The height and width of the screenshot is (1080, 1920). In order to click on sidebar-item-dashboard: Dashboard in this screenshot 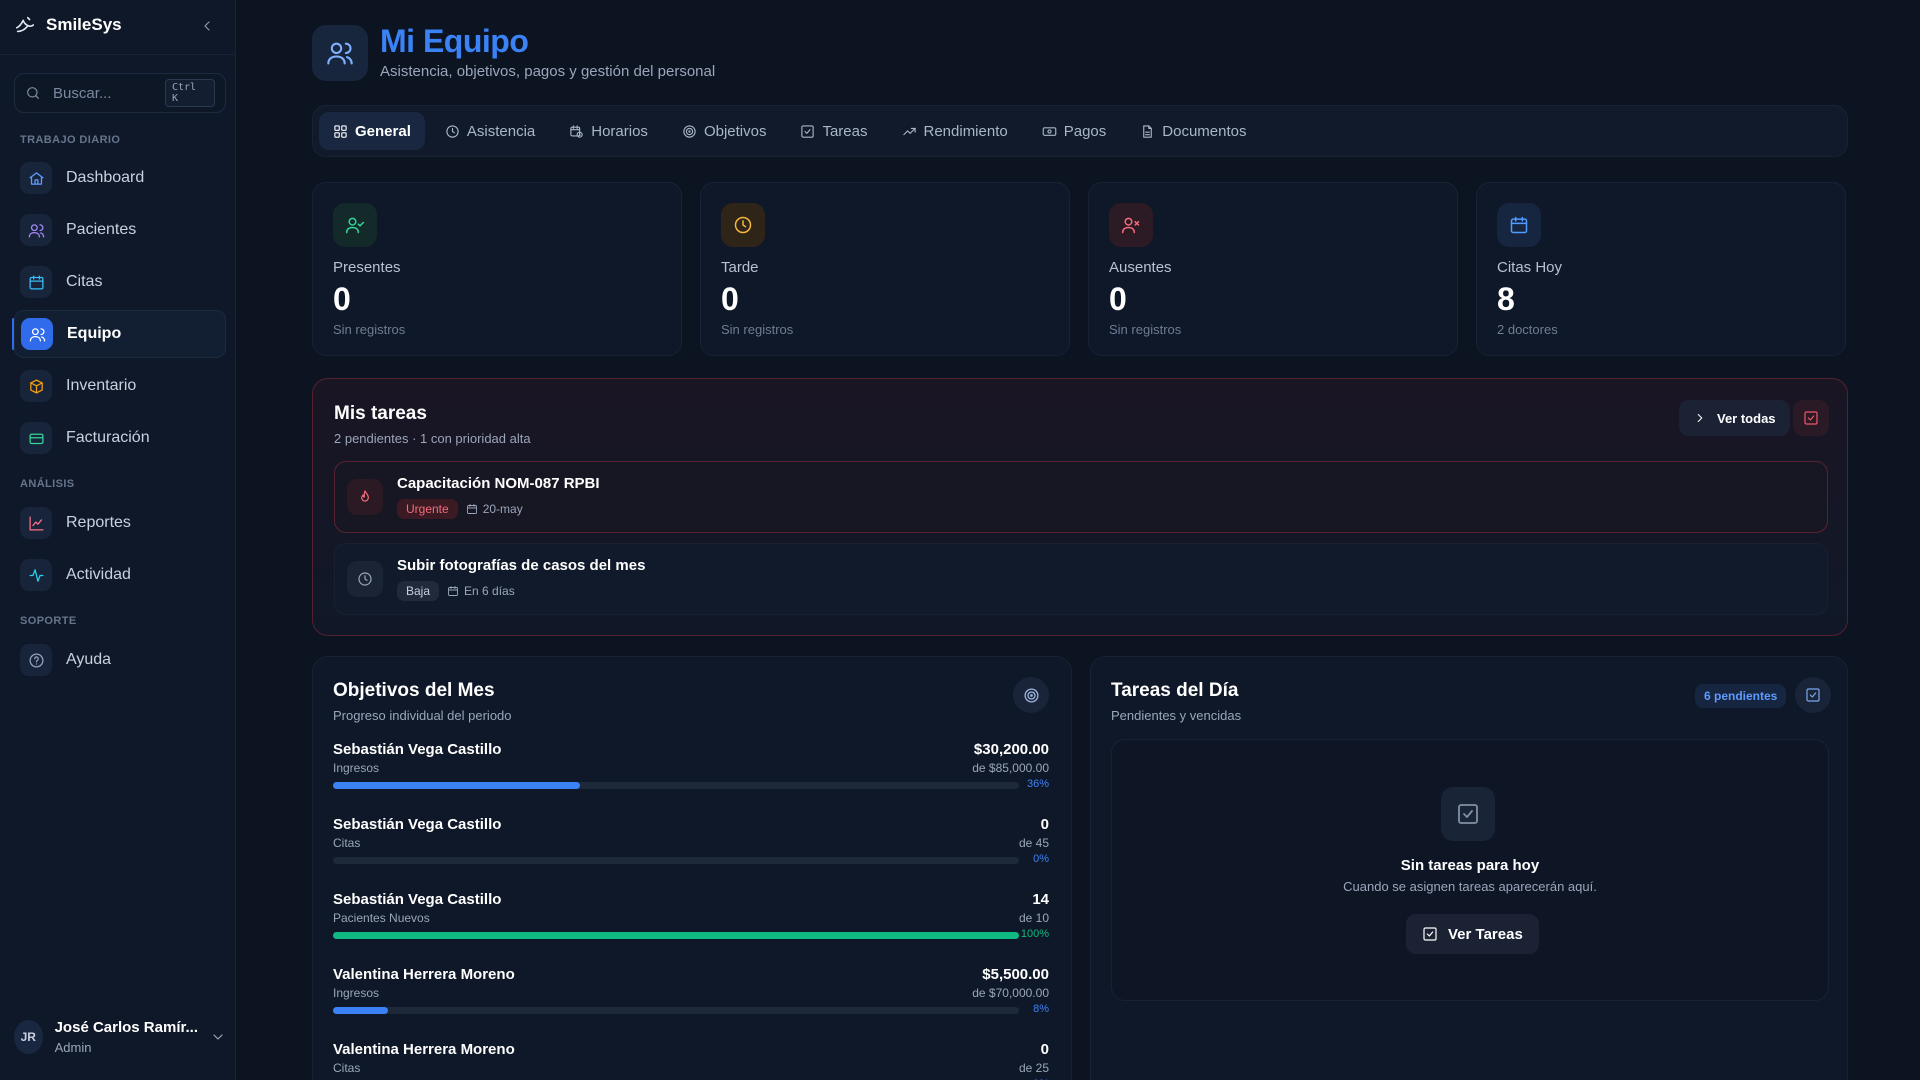, I will do `click(120, 178)`.